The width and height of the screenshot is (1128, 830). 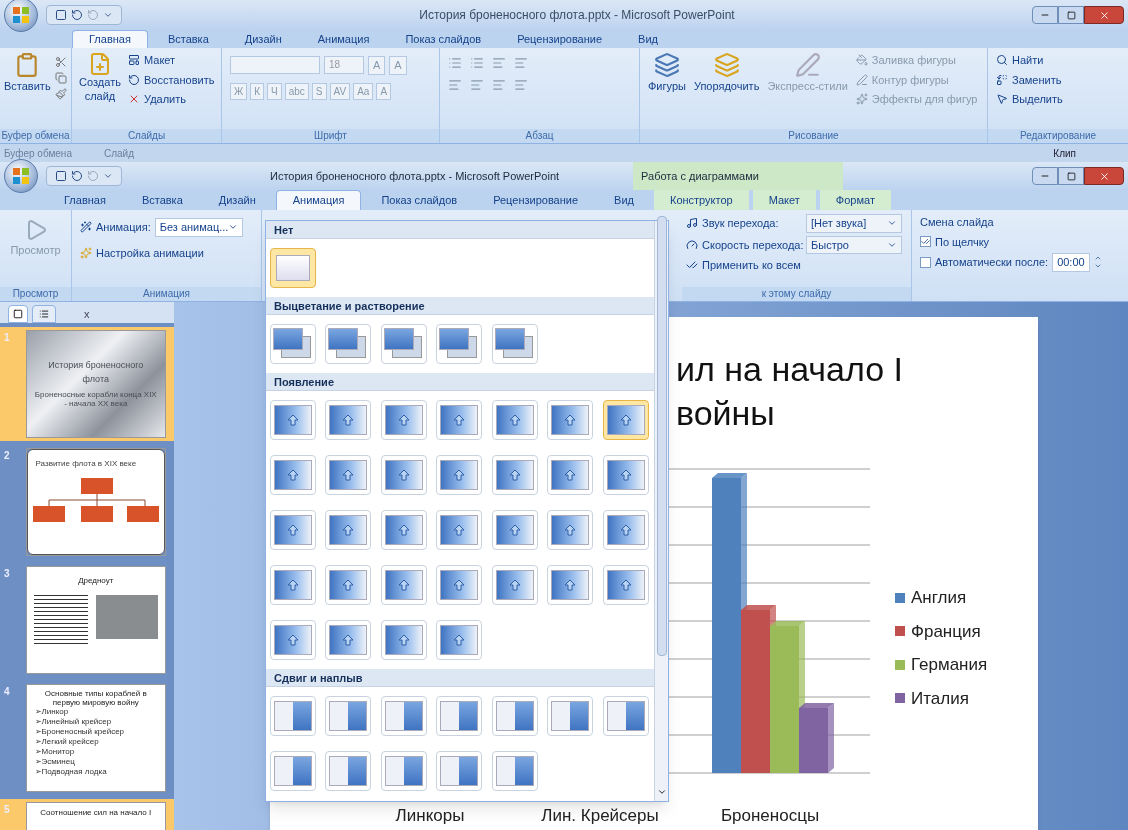 What do you see at coordinates (60, 78) in the screenshot?
I see `copy-icon` at bounding box center [60, 78].